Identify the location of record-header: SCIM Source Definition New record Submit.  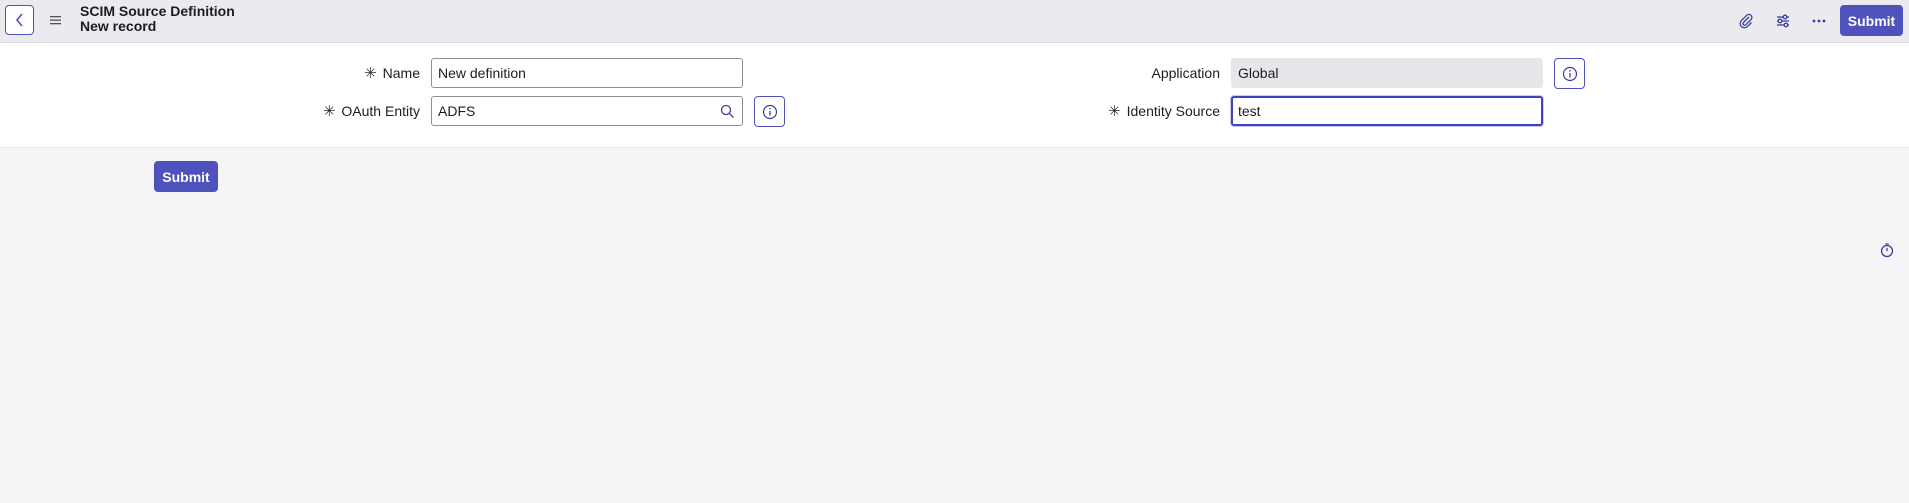
(954, 21).